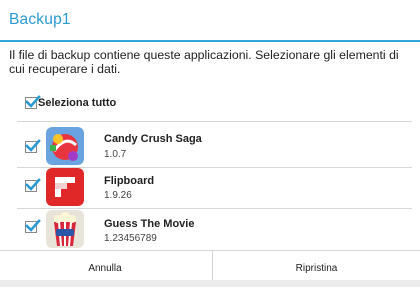 This screenshot has height=287, width=420. I want to click on app-version: 1.23456789, so click(130, 238).